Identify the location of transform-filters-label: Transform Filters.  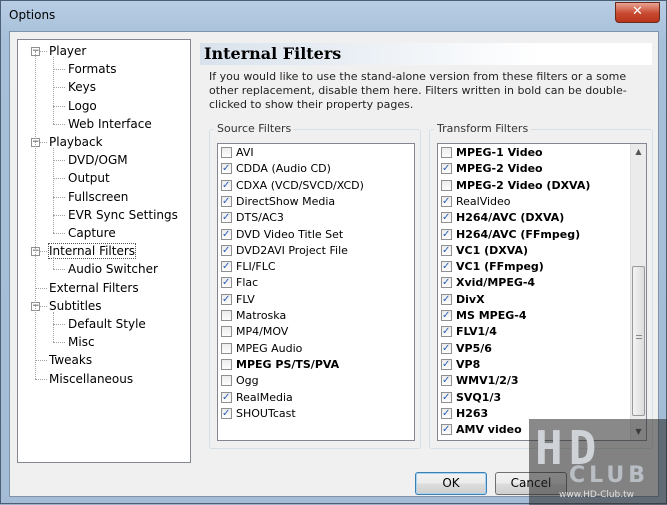
(483, 128).